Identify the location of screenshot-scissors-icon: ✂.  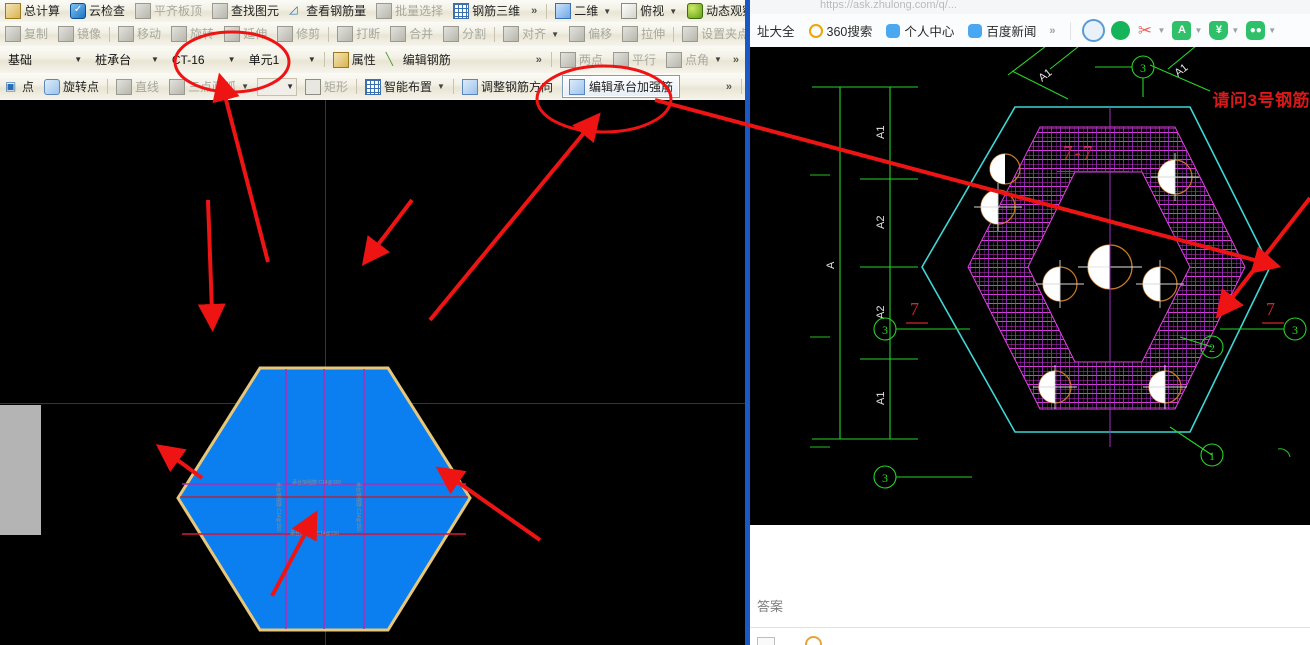
(1145, 30).